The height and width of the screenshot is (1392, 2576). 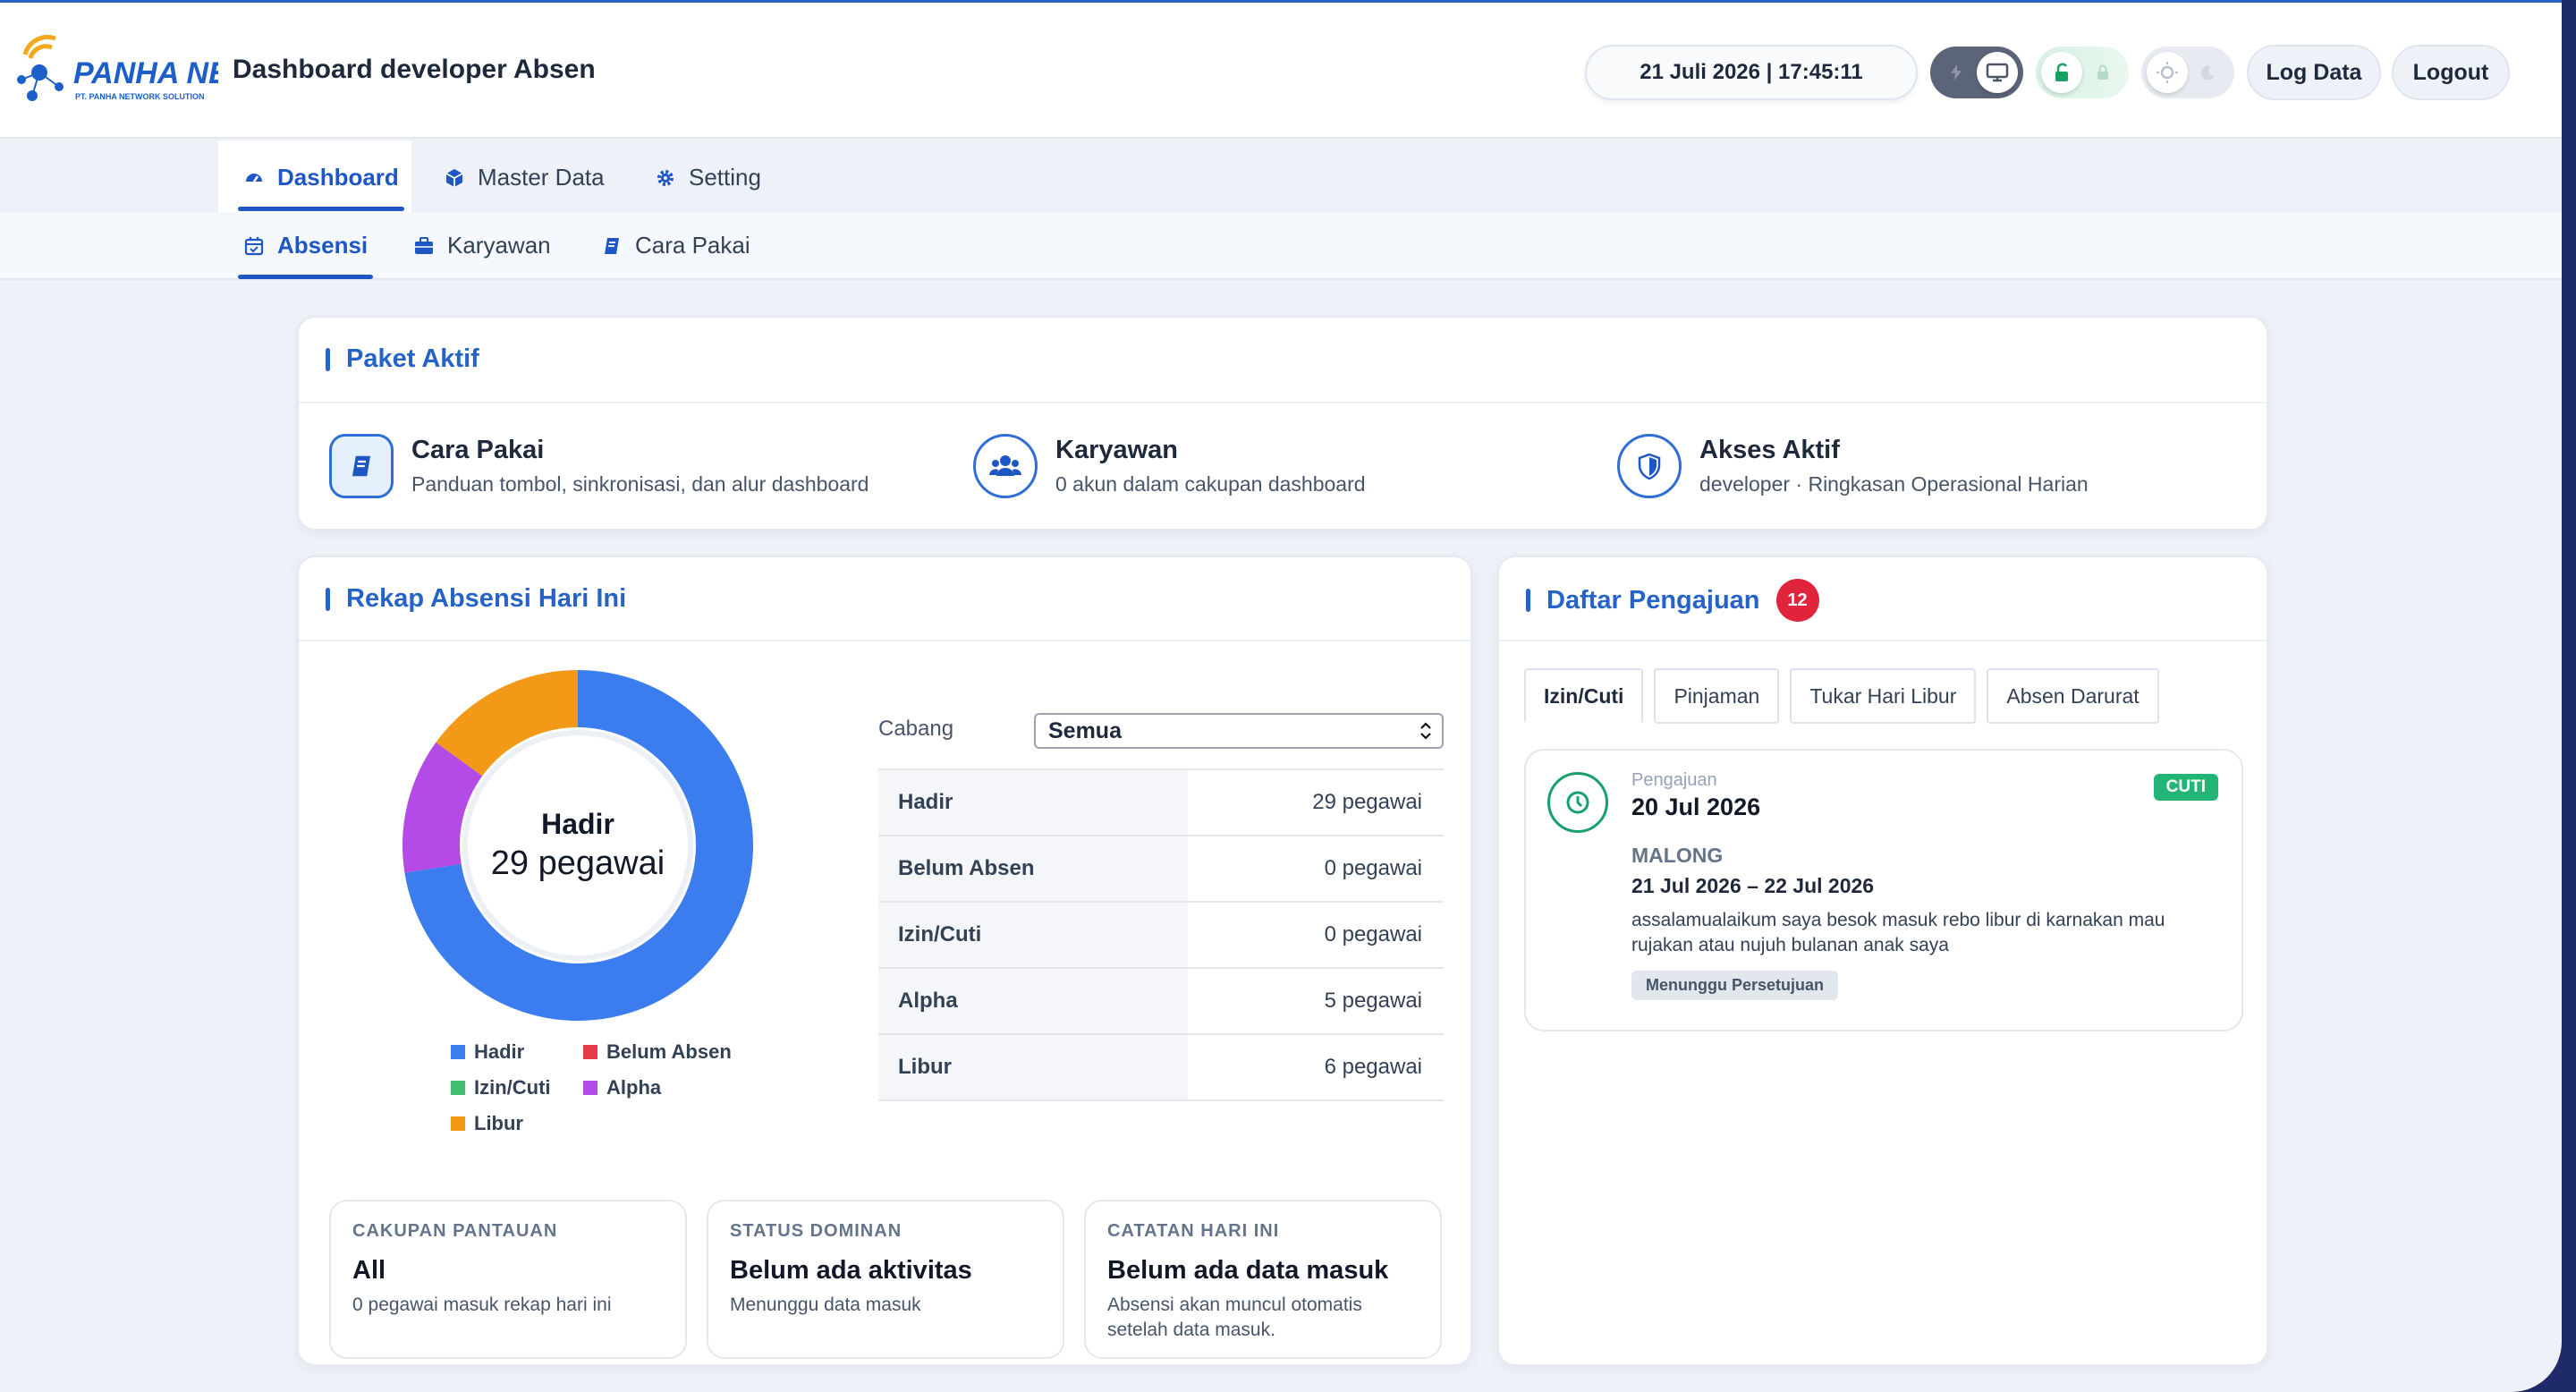 What do you see at coordinates (501, 1087) in the screenshot?
I see `legend-item: Izin/Cuti` at bounding box center [501, 1087].